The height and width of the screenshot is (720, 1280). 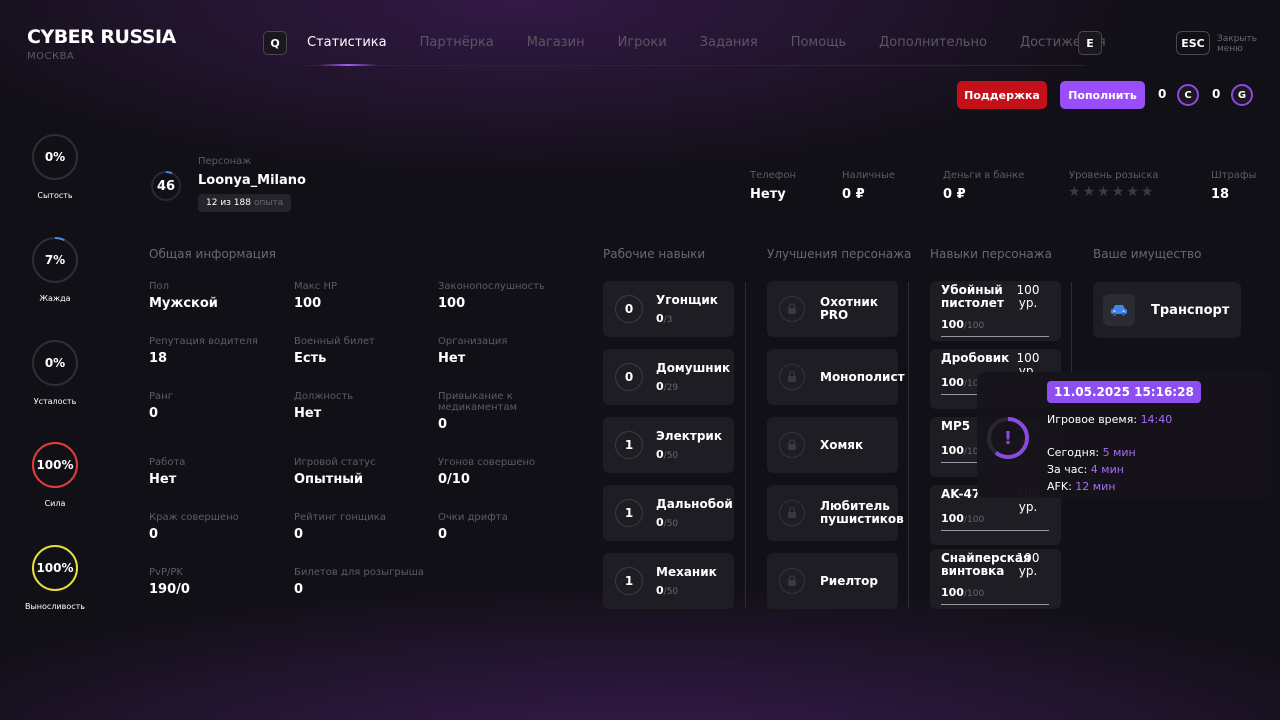 I want to click on skill-level-badge: 1, so click(x=629, y=445).